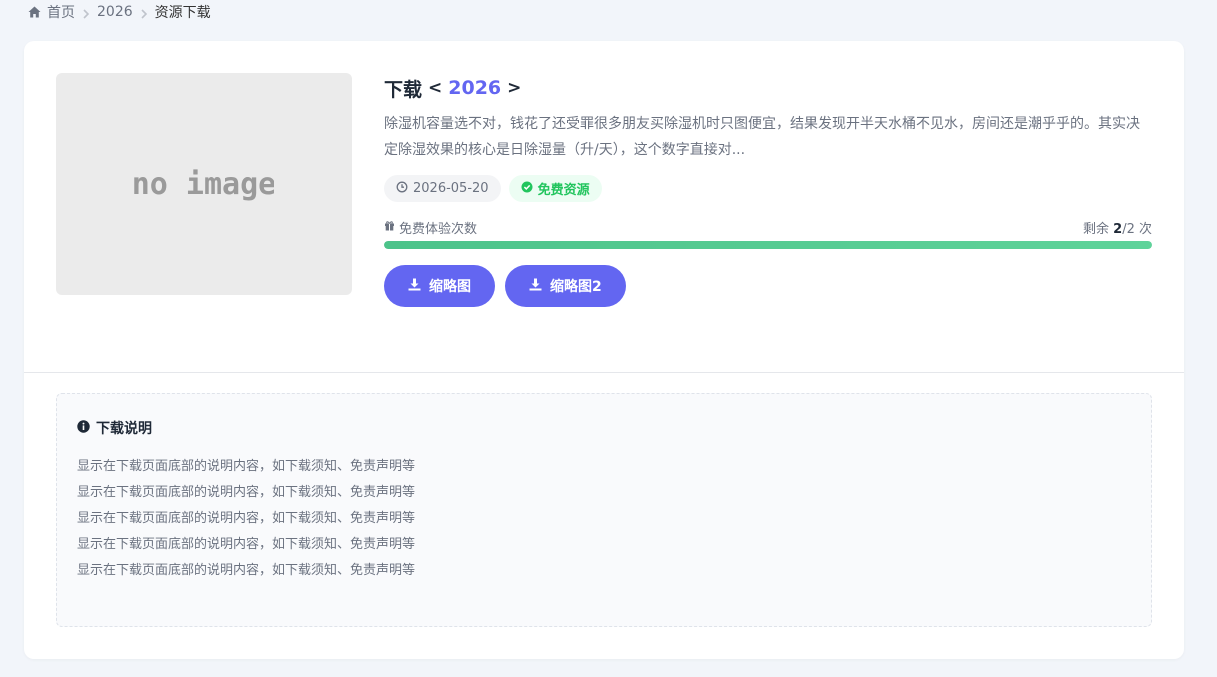 Image resolution: width=1217 pixels, height=677 pixels. What do you see at coordinates (768, 227) in the screenshot?
I see `quota-row: 免费体验次数 剩余 2/2 次` at bounding box center [768, 227].